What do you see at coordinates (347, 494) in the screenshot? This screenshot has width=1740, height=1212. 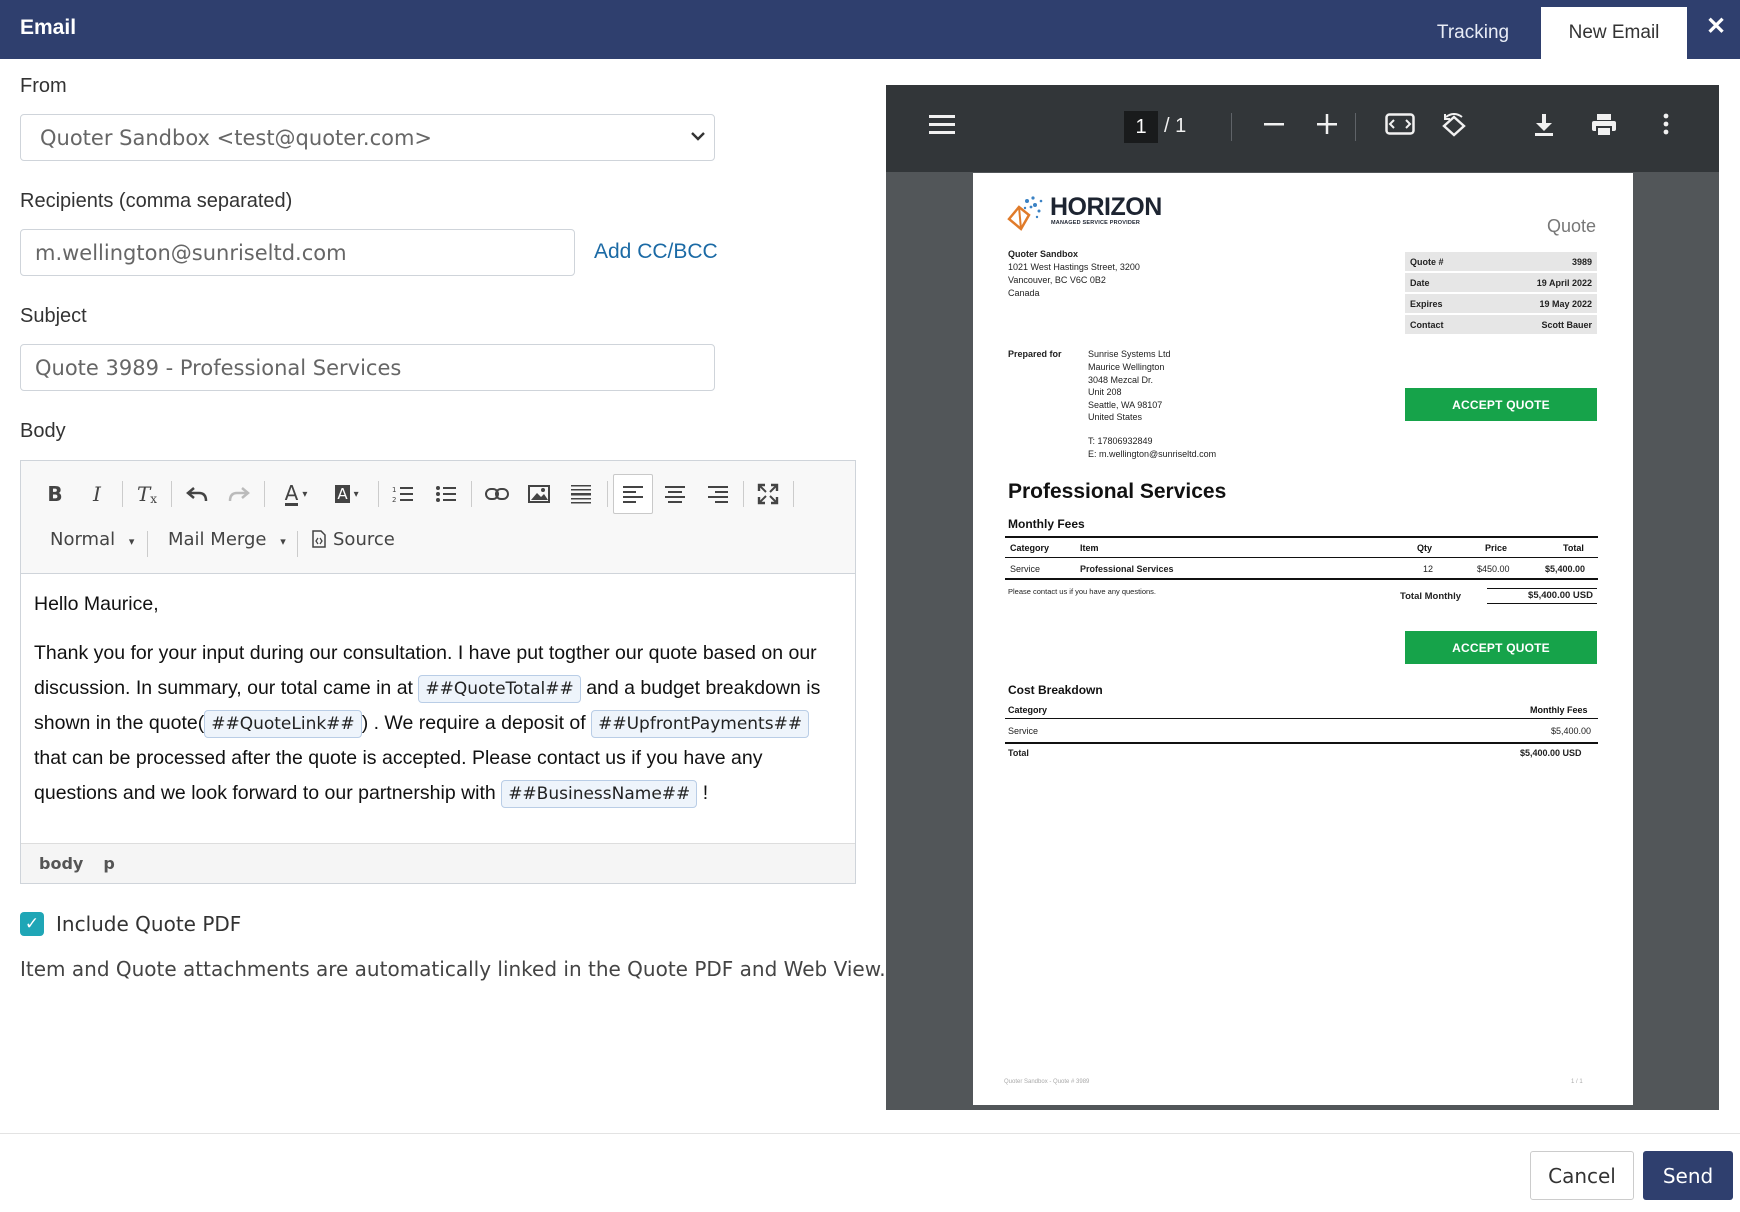 I see `background-color-icon: A ▾` at bounding box center [347, 494].